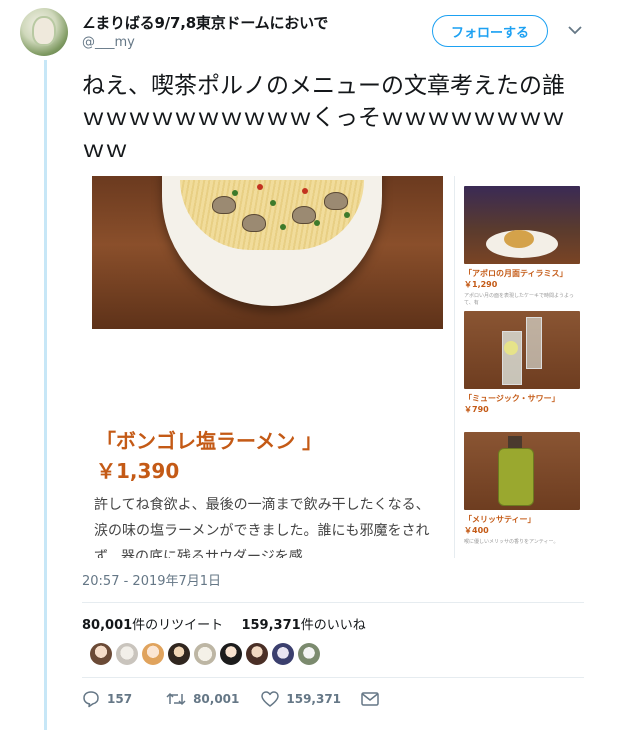 The height and width of the screenshot is (730, 624). I want to click on tweet-timestamp: 20:57 - 2019年7月1日, so click(151, 579).